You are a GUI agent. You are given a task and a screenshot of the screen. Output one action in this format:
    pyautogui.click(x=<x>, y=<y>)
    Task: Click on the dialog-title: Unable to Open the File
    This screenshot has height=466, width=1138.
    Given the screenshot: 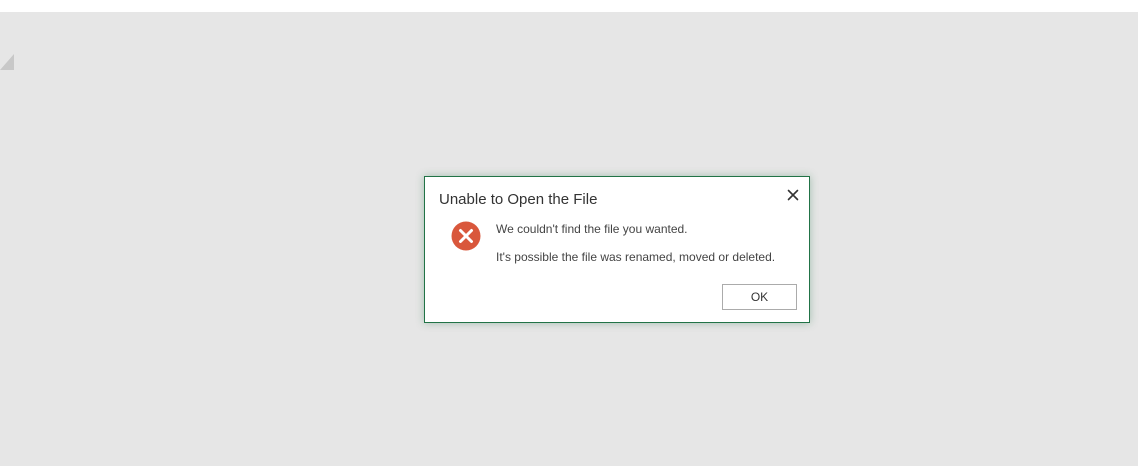 What is the action you would take?
    pyautogui.click(x=518, y=199)
    